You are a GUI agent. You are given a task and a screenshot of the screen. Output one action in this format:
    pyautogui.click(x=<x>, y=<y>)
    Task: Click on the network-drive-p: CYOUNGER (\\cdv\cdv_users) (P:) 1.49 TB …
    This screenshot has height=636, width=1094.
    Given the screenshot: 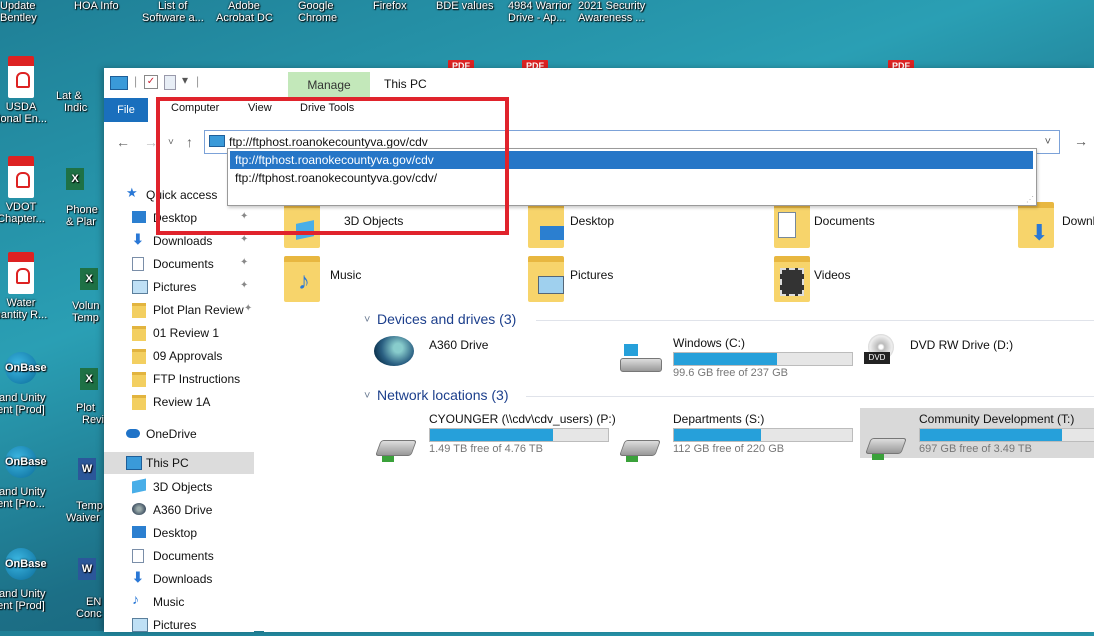 What is the action you would take?
    pyautogui.click(x=495, y=436)
    